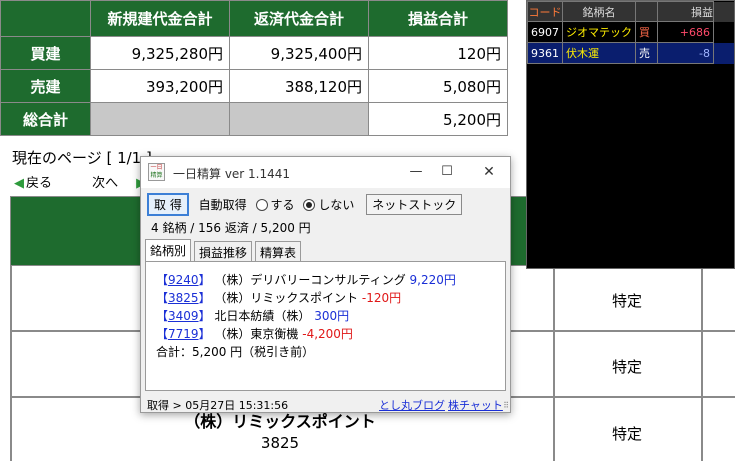 Image resolution: width=735 pixels, height=461 pixels. What do you see at coordinates (231, 228) in the screenshot?
I see `count-summary: 4 銘柄 / 156 返済 / 5,200 円` at bounding box center [231, 228].